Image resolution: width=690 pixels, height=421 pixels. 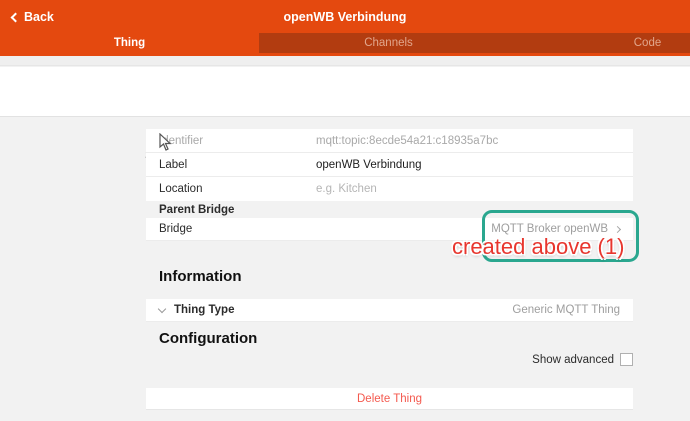 What do you see at coordinates (346, 189) in the screenshot?
I see `field-placeholder: e.g. Kitchen` at bounding box center [346, 189].